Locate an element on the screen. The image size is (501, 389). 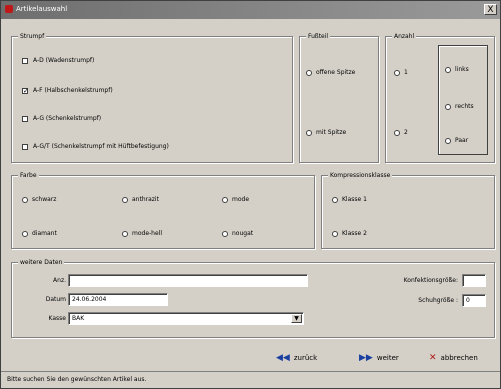
radio-label: Klasse 1 is located at coordinates (354, 199).